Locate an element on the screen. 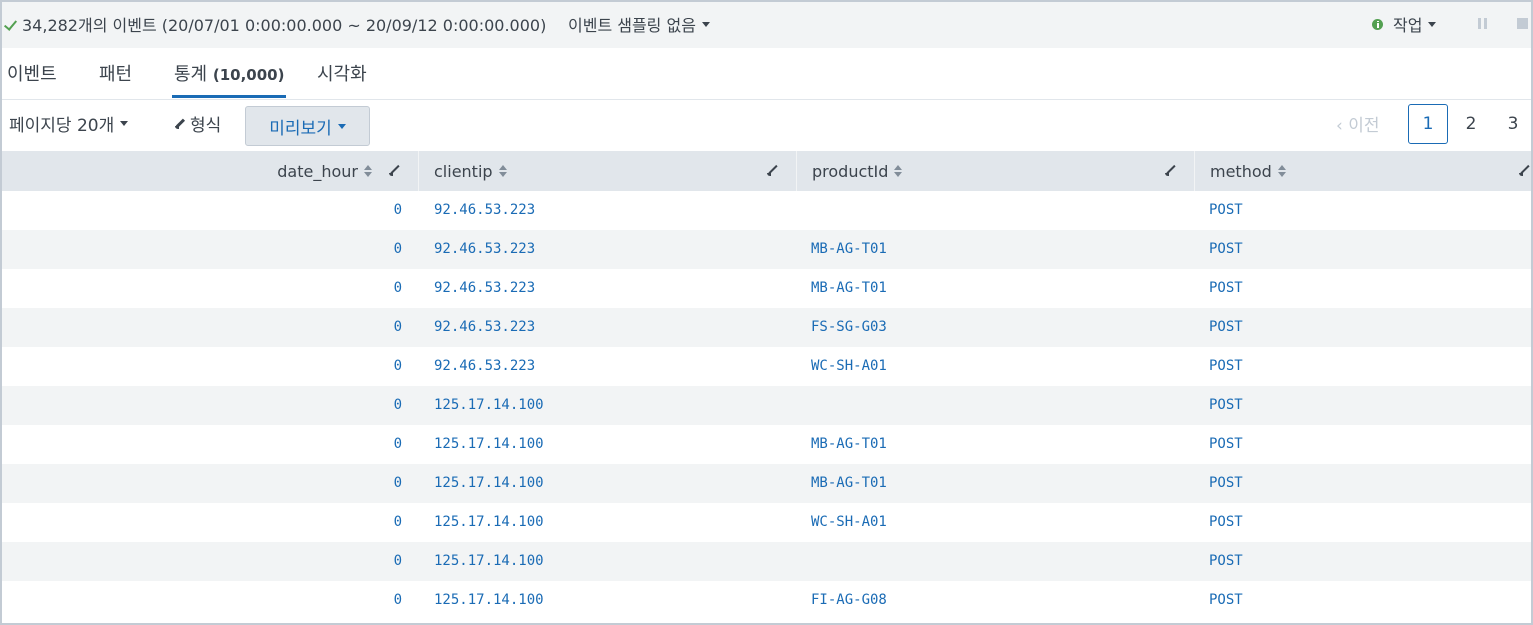 The height and width of the screenshot is (625, 1533). sampling-label: 이벤트 샘플링 없음 is located at coordinates (632, 25).